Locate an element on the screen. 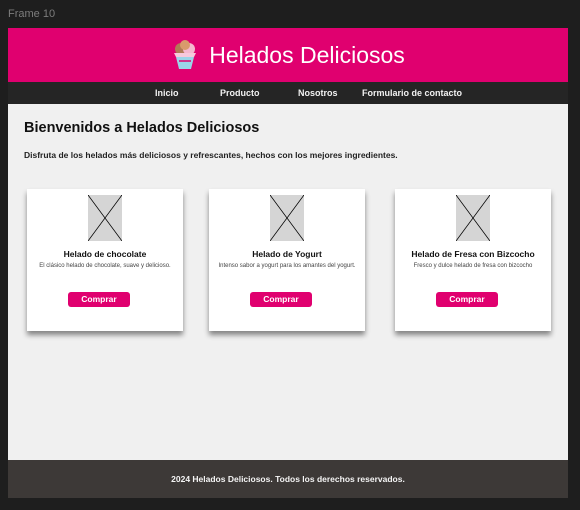 This screenshot has height=510, width=580. product-title: Helado de chocolate is located at coordinates (105, 254).